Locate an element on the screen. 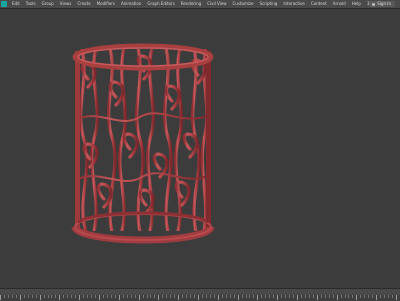 The height and width of the screenshot is (301, 400). user-icon is located at coordinates (374, 4).